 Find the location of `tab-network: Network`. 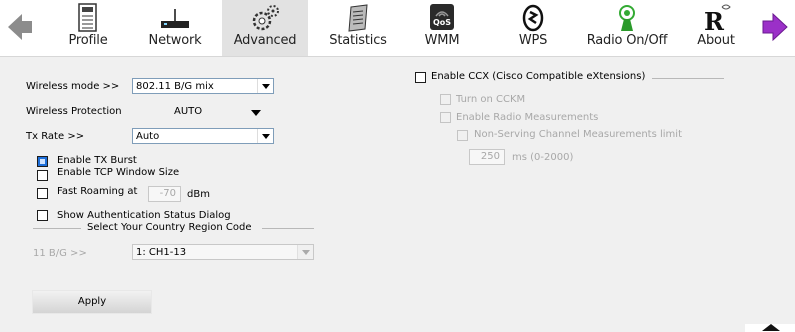

tab-network: Network is located at coordinates (175, 28).